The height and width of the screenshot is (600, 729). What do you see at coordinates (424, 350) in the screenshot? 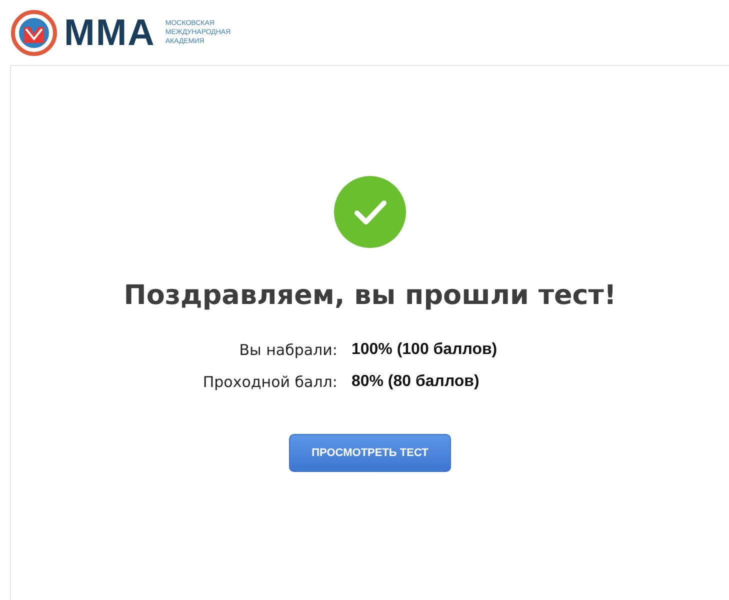
I see `score-value: 100% (100 баллов)` at bounding box center [424, 350].